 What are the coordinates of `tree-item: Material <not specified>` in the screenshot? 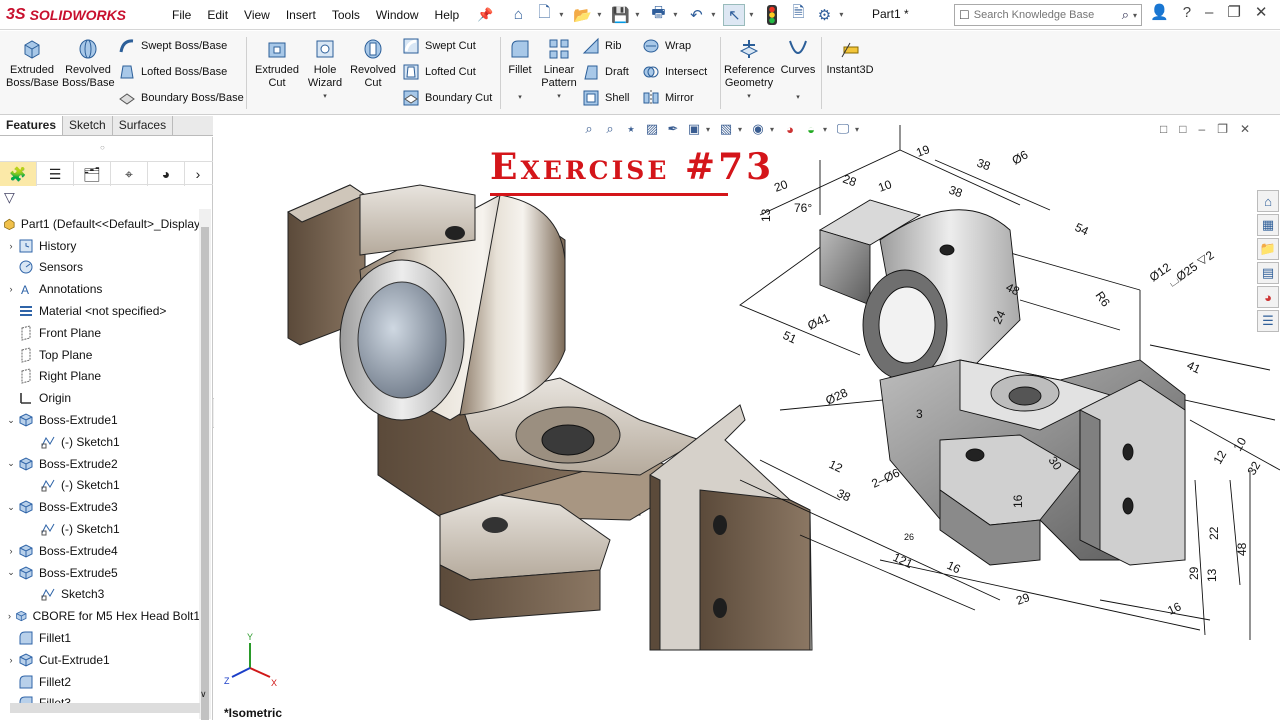 It's located at (100, 311).